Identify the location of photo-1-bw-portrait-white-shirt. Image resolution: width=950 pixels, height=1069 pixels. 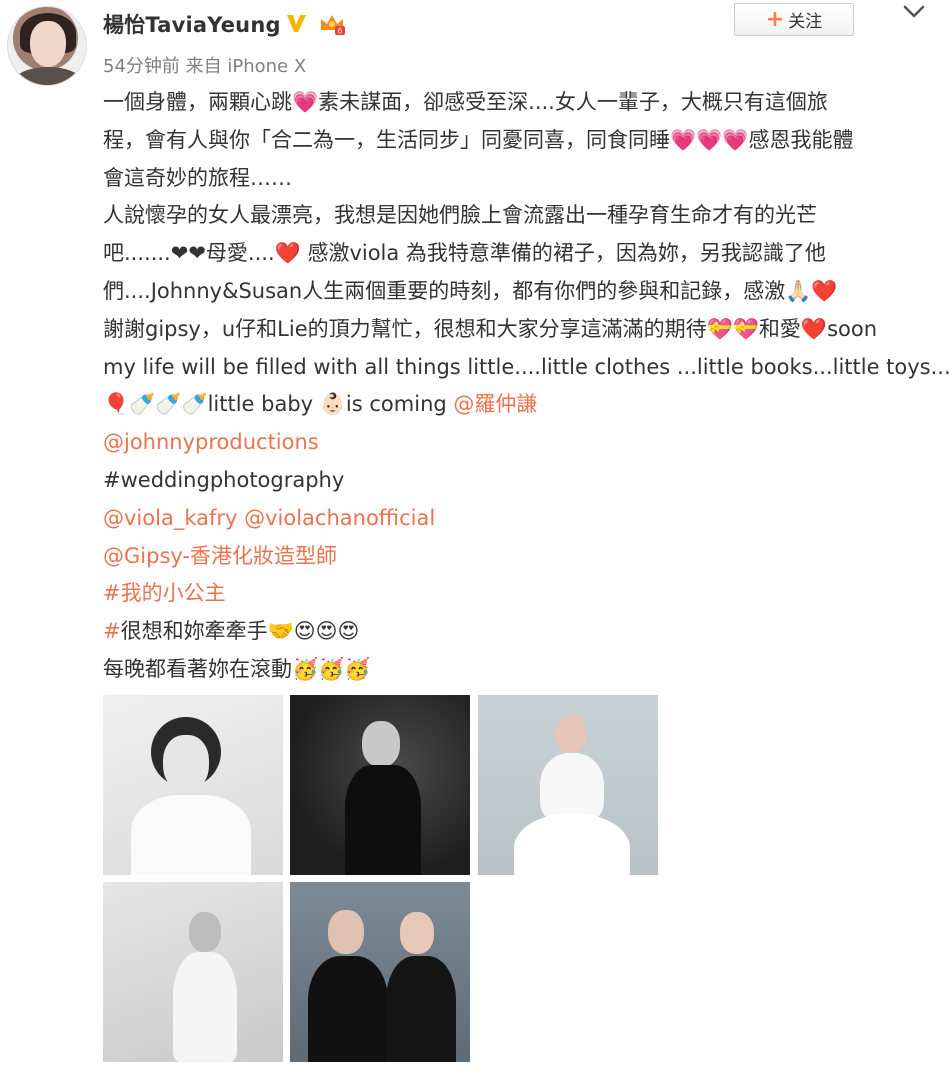
(193, 785).